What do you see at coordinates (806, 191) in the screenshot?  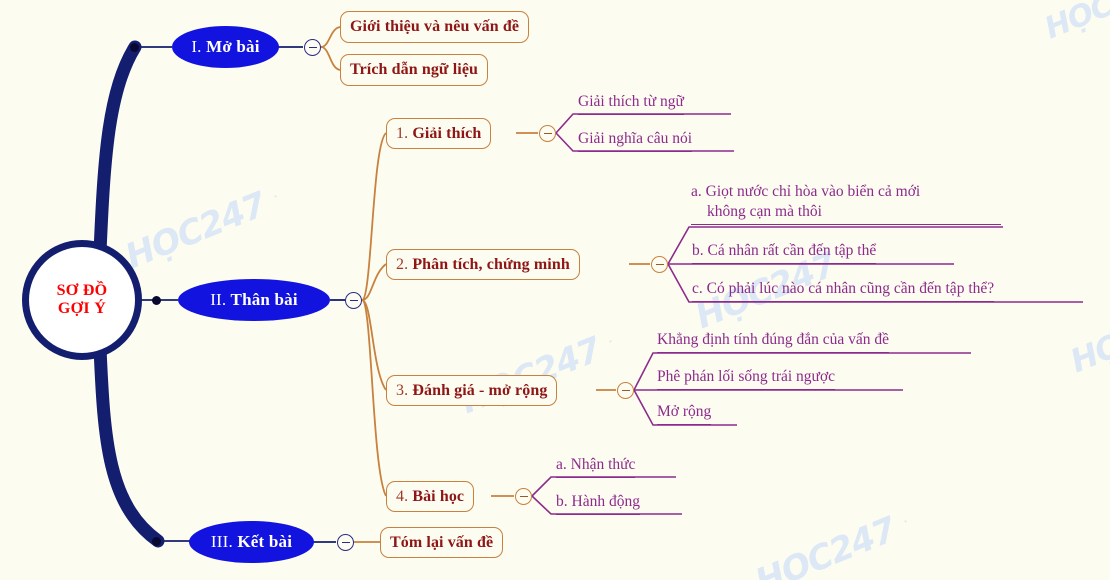 I see `leaf-label-line1: a. Giọt nước chỉ hòa vào biển cả mới` at bounding box center [806, 191].